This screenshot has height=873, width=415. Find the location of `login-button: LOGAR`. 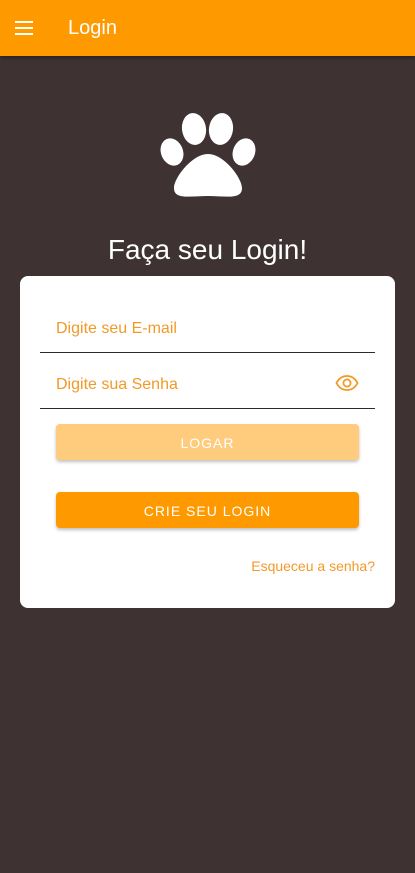

login-button: LOGAR is located at coordinates (207, 442).